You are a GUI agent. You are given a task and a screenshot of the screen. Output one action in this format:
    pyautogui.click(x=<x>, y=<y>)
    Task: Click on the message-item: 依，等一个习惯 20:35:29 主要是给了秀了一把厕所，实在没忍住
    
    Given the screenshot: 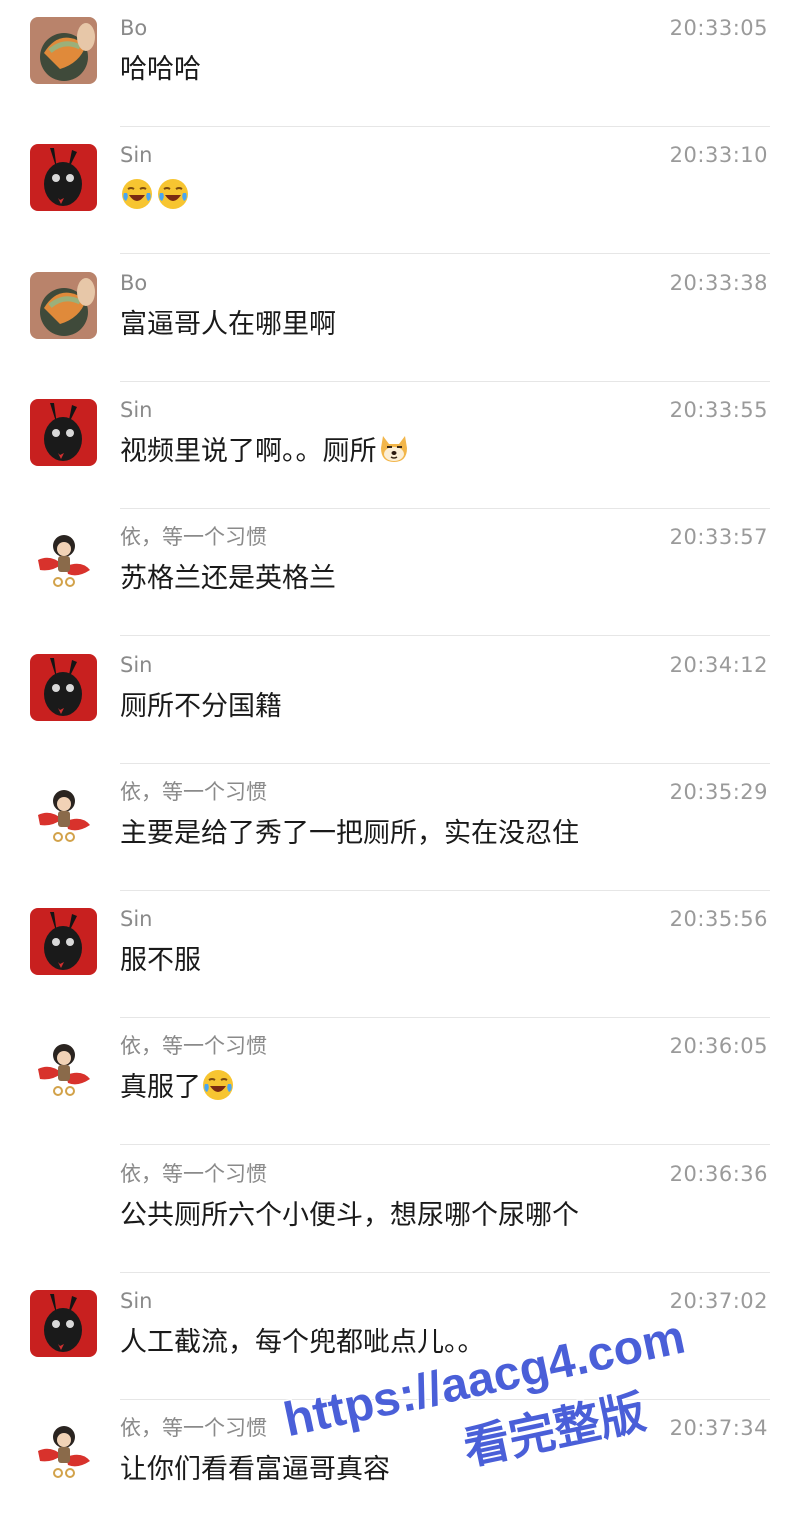 What is the action you would take?
    pyautogui.click(x=400, y=827)
    